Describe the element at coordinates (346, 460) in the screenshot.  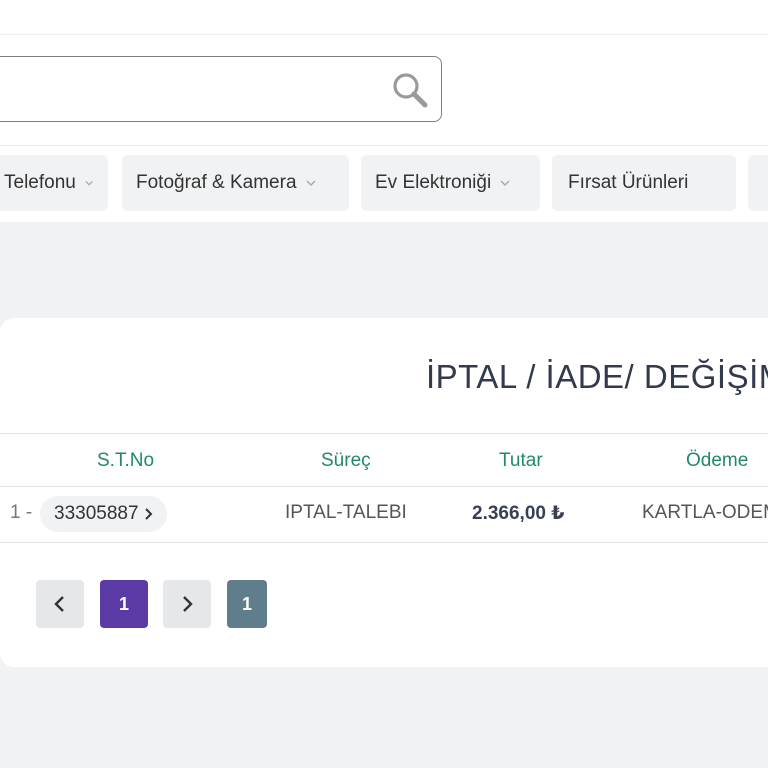
I see `column-header-process: Süreç` at that location.